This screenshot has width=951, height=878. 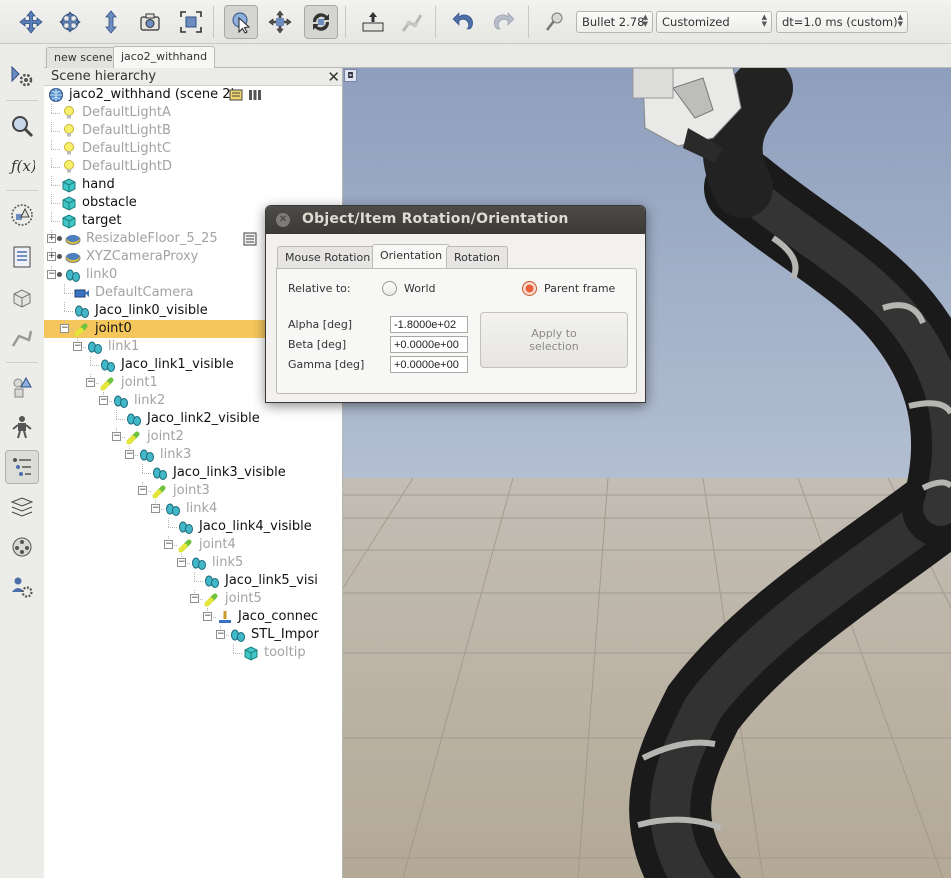 I want to click on alpha-input, so click(x=429, y=324).